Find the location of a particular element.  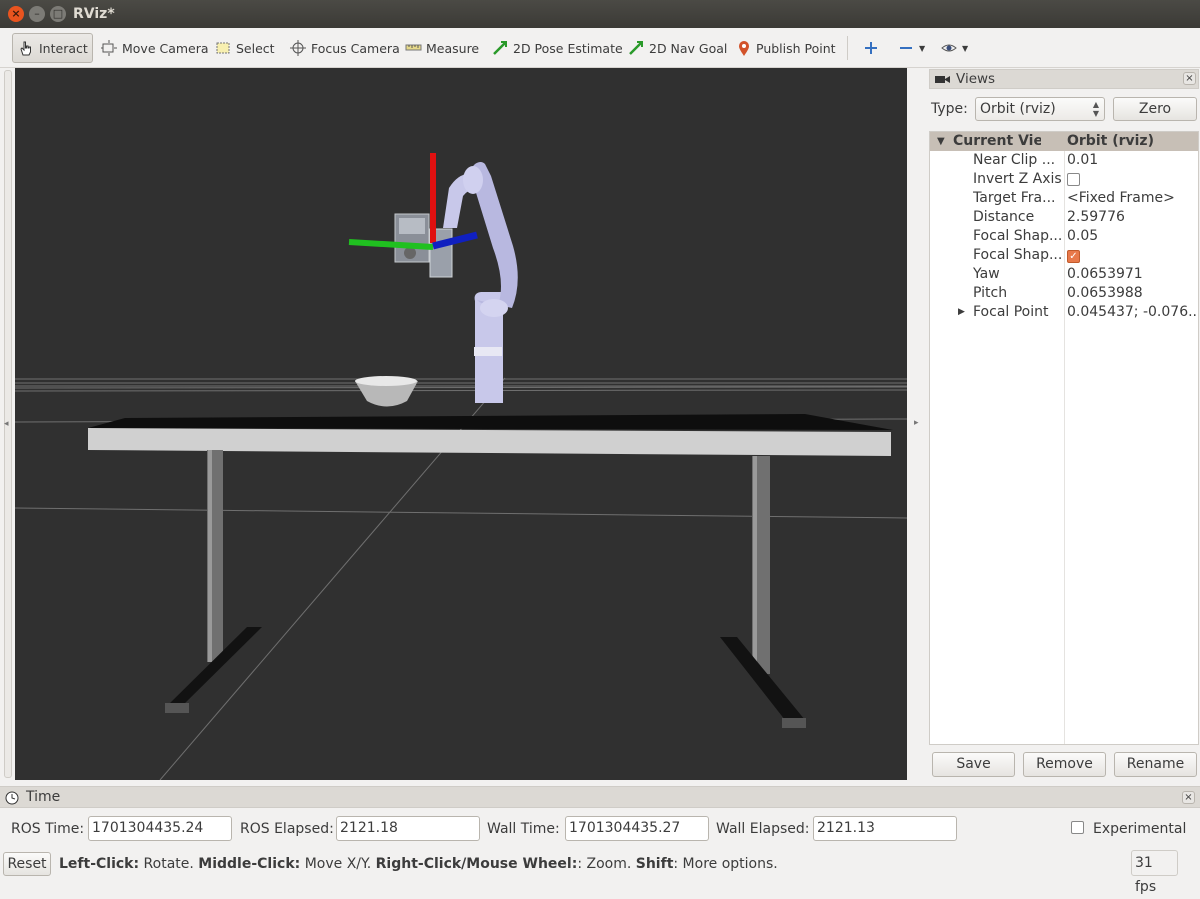

rename-view-button: Rename is located at coordinates (1155, 764).